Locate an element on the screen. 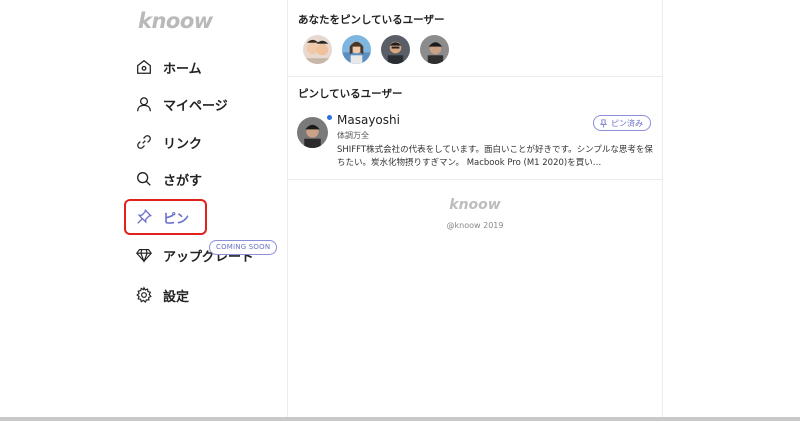 The image size is (800, 421). user-status: 体調万全 is located at coordinates (353, 135).